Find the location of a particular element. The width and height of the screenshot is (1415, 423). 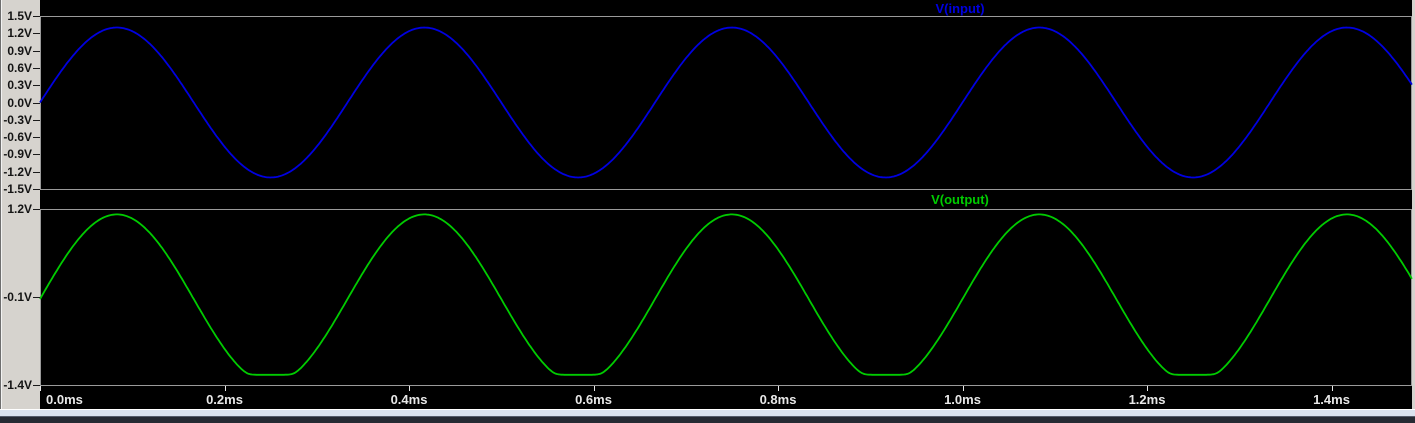

trace-label-voutput: V(output) is located at coordinates (960, 199).